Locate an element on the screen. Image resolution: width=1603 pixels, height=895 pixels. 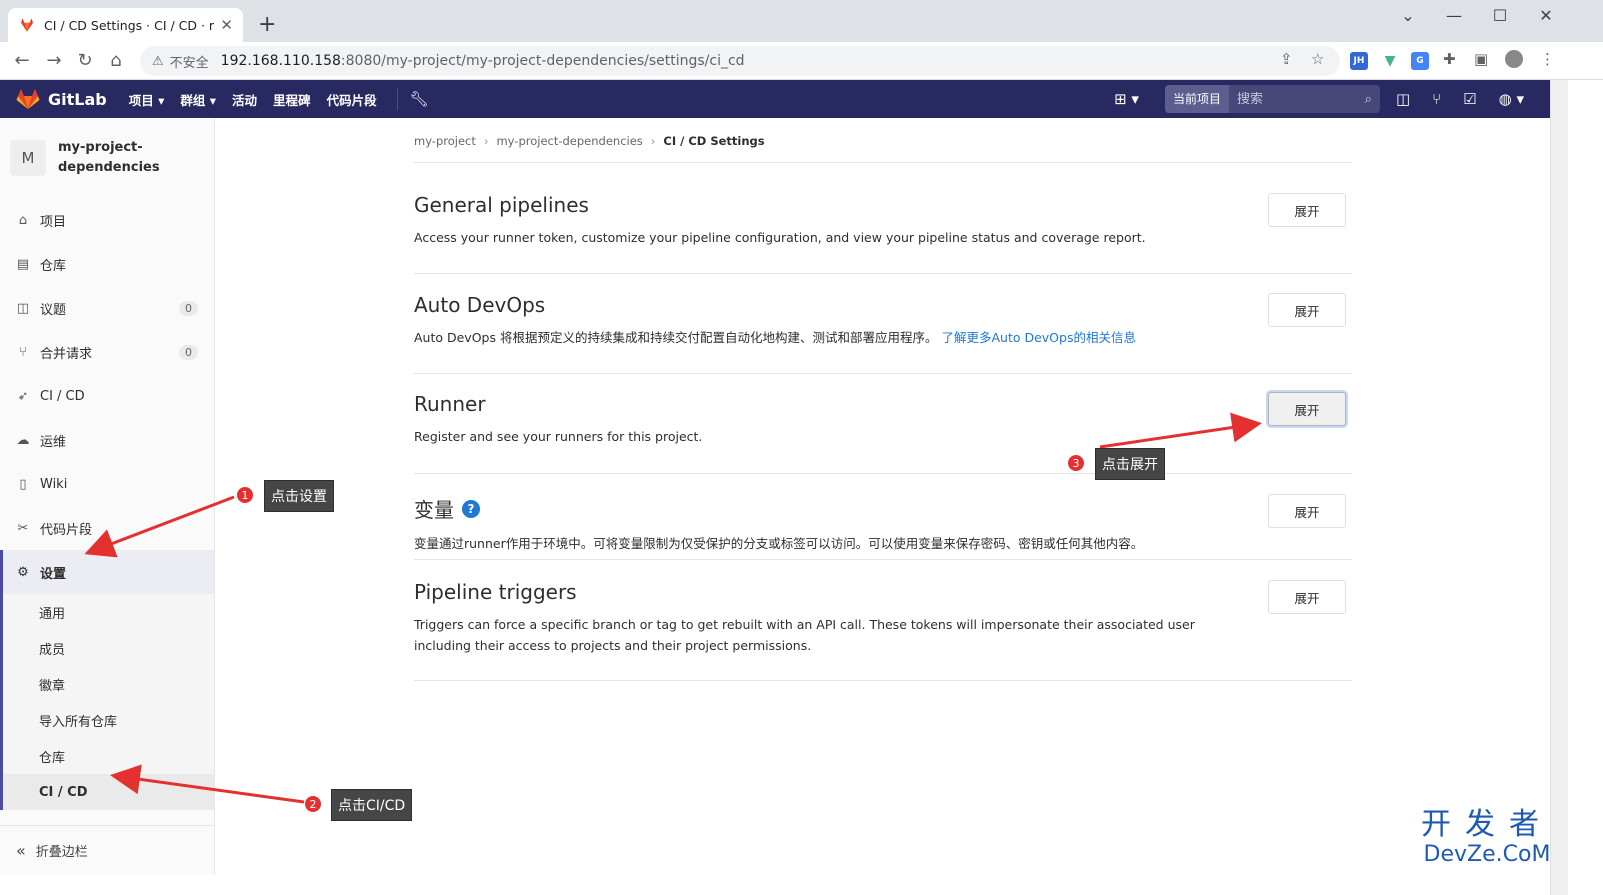
nav-activity: 活动 is located at coordinates (244, 99).